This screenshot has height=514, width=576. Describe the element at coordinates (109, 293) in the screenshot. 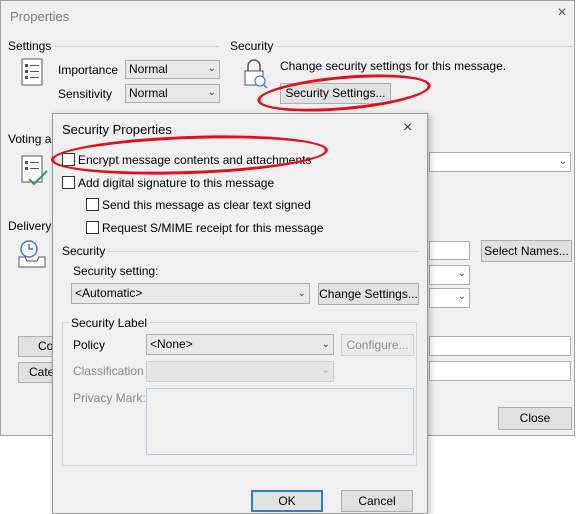

I see `security-setting-value: <Automatic>` at that location.